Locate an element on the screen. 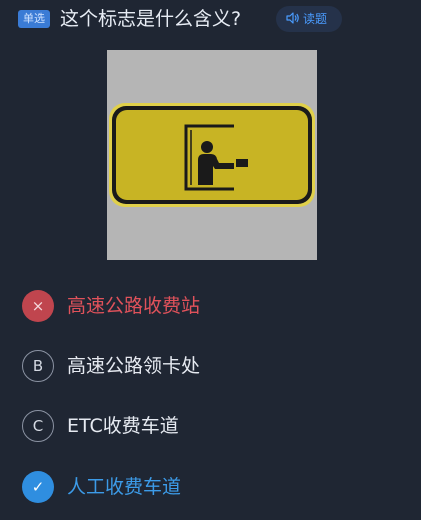 The image size is (421, 520). read-question-label: 读题 is located at coordinates (315, 19).